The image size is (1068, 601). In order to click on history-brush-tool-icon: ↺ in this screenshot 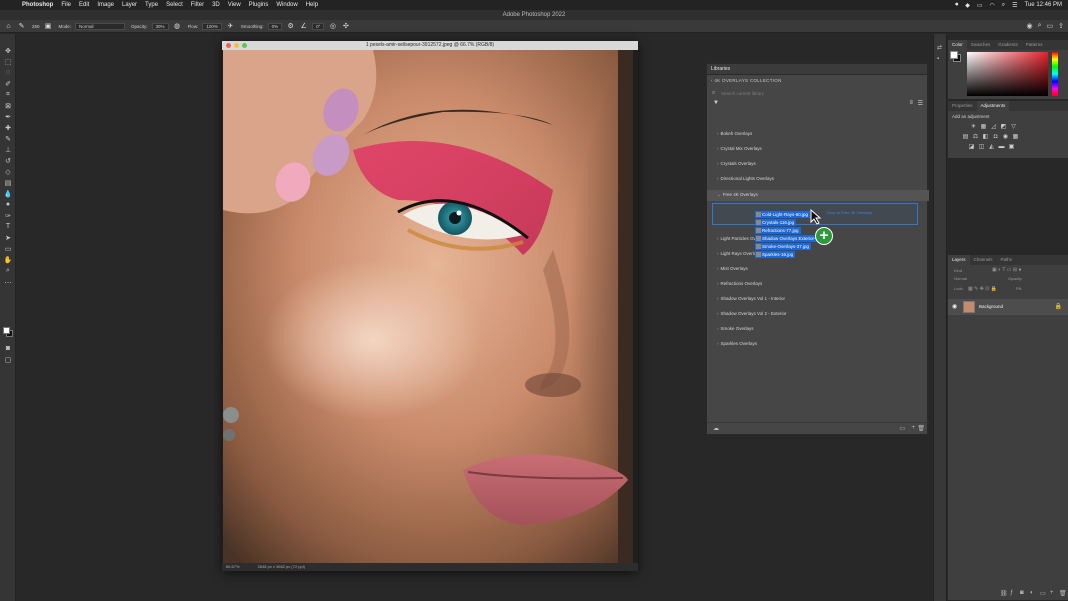, I will do `click(8, 160)`.